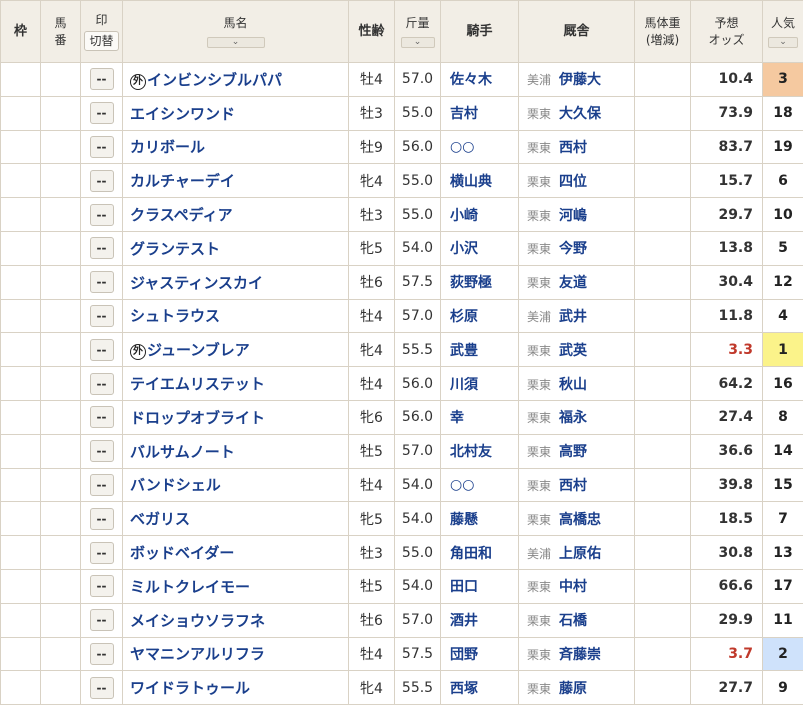  I want to click on jockey-cell: 藤懸, so click(479, 519).